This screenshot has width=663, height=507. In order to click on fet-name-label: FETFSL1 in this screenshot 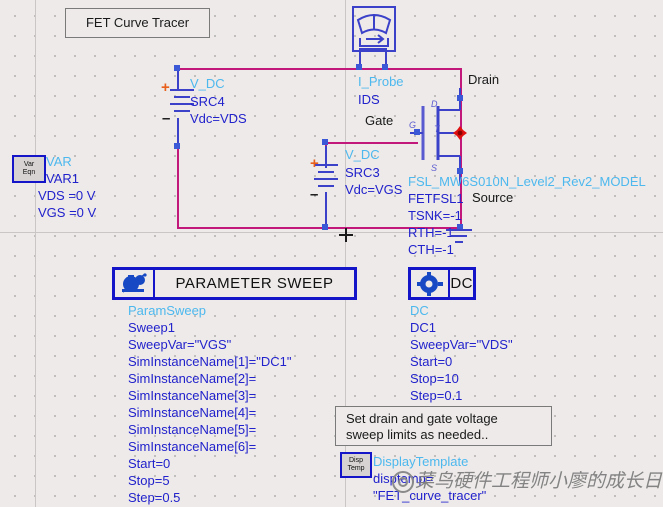, I will do `click(436, 198)`.